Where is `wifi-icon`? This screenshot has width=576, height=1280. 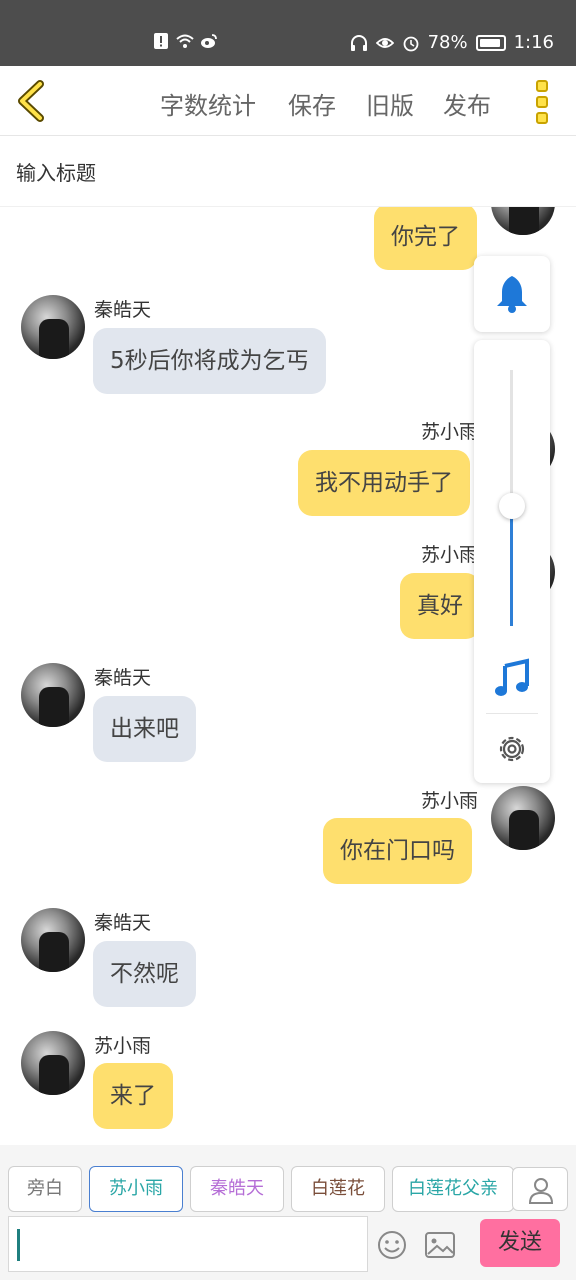
wifi-icon is located at coordinates (185, 41).